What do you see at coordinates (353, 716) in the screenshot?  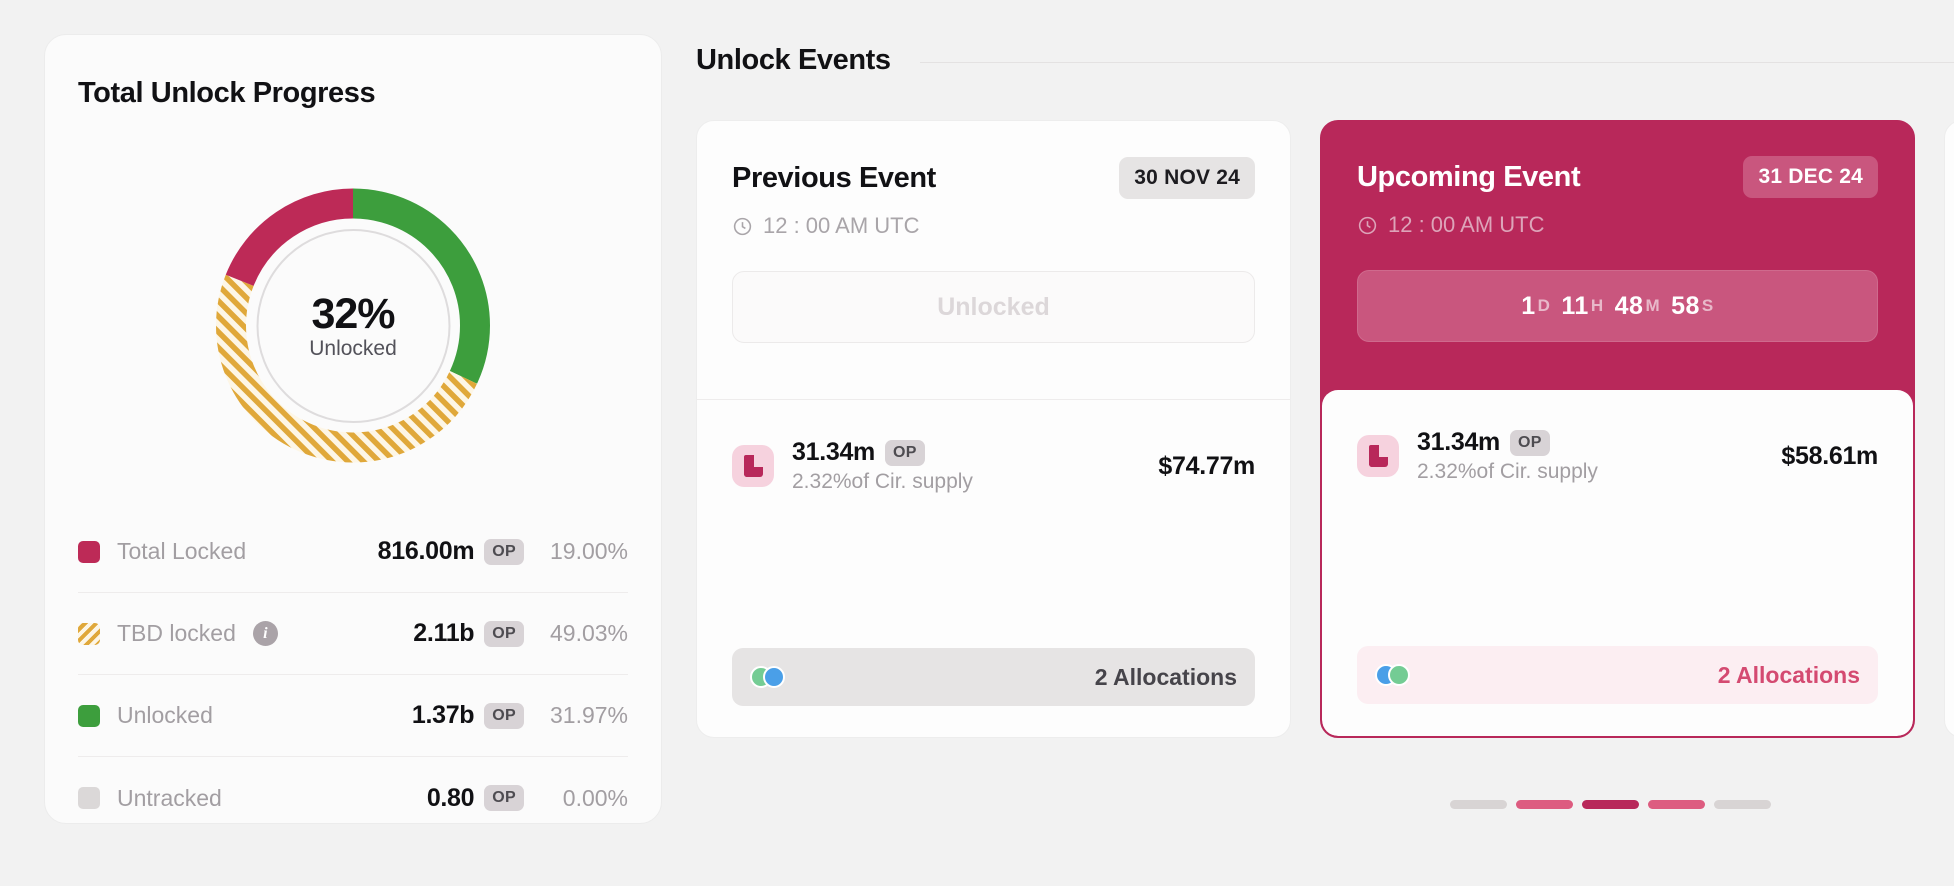 I see `legend-row-unlocked: Unlocked 1.37b OP 31.97%` at bounding box center [353, 716].